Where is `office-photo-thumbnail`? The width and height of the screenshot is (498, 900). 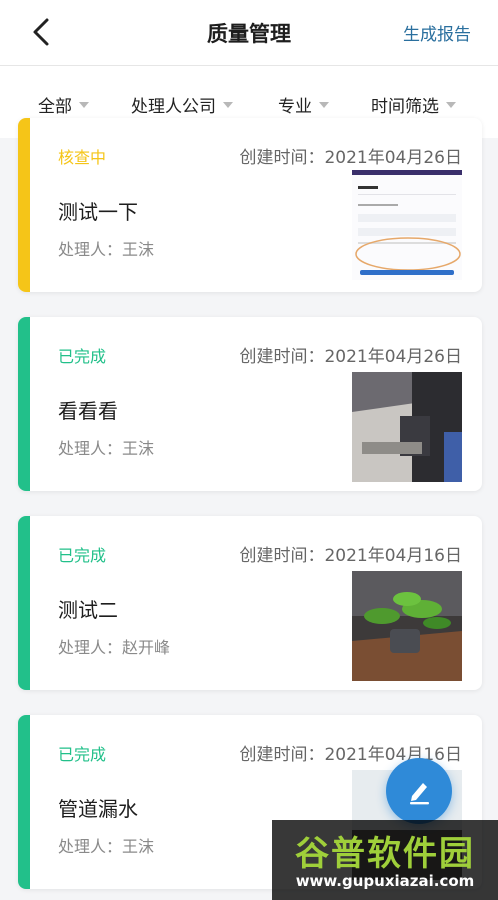
office-photo-thumbnail is located at coordinates (407, 427).